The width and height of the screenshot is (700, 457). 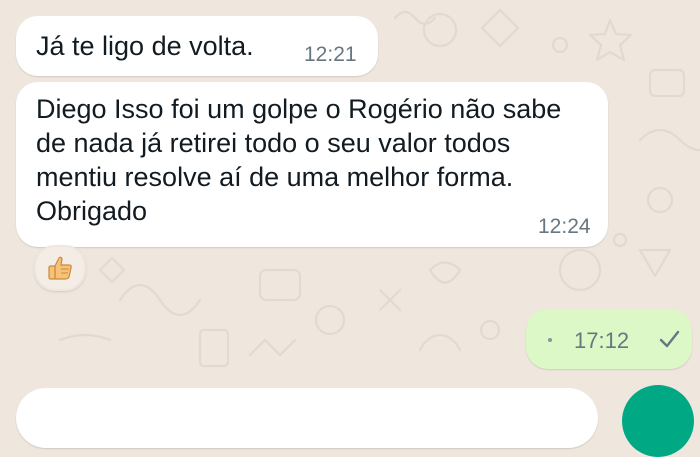 What do you see at coordinates (602, 340) in the screenshot?
I see `message-timestamp: 17:12` at bounding box center [602, 340].